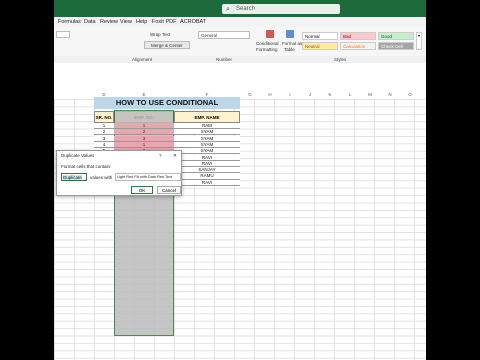  I want to click on cell-emp-name: SANJAY, so click(207, 170).